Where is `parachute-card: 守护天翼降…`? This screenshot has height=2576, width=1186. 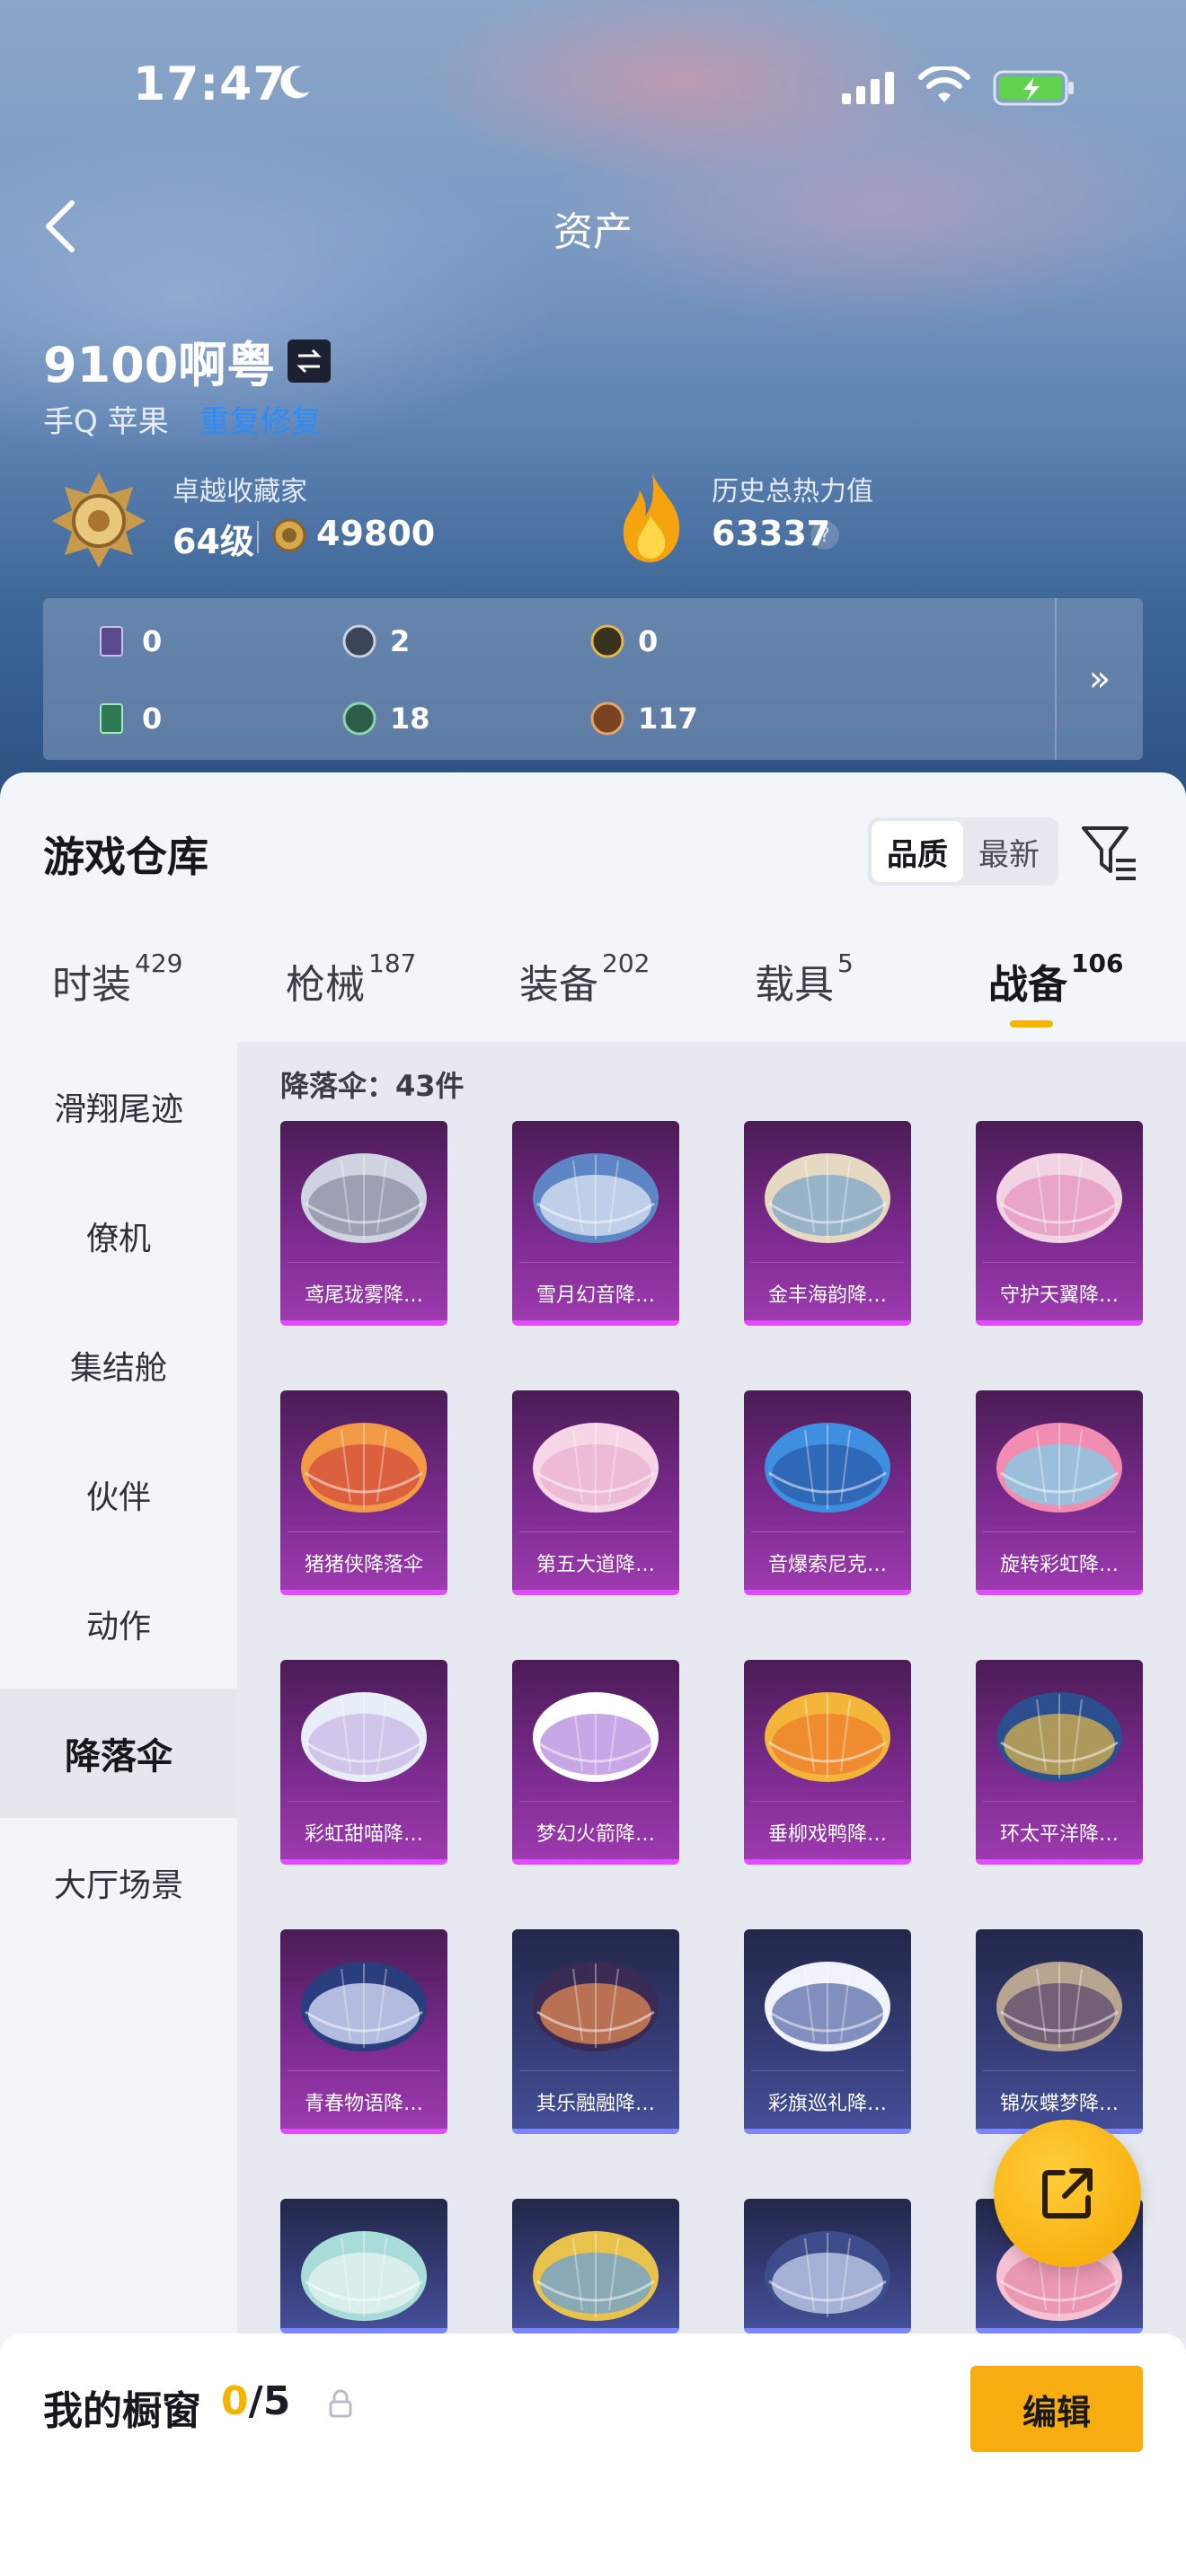 parachute-card: 守护天翼降… is located at coordinates (1059, 1223).